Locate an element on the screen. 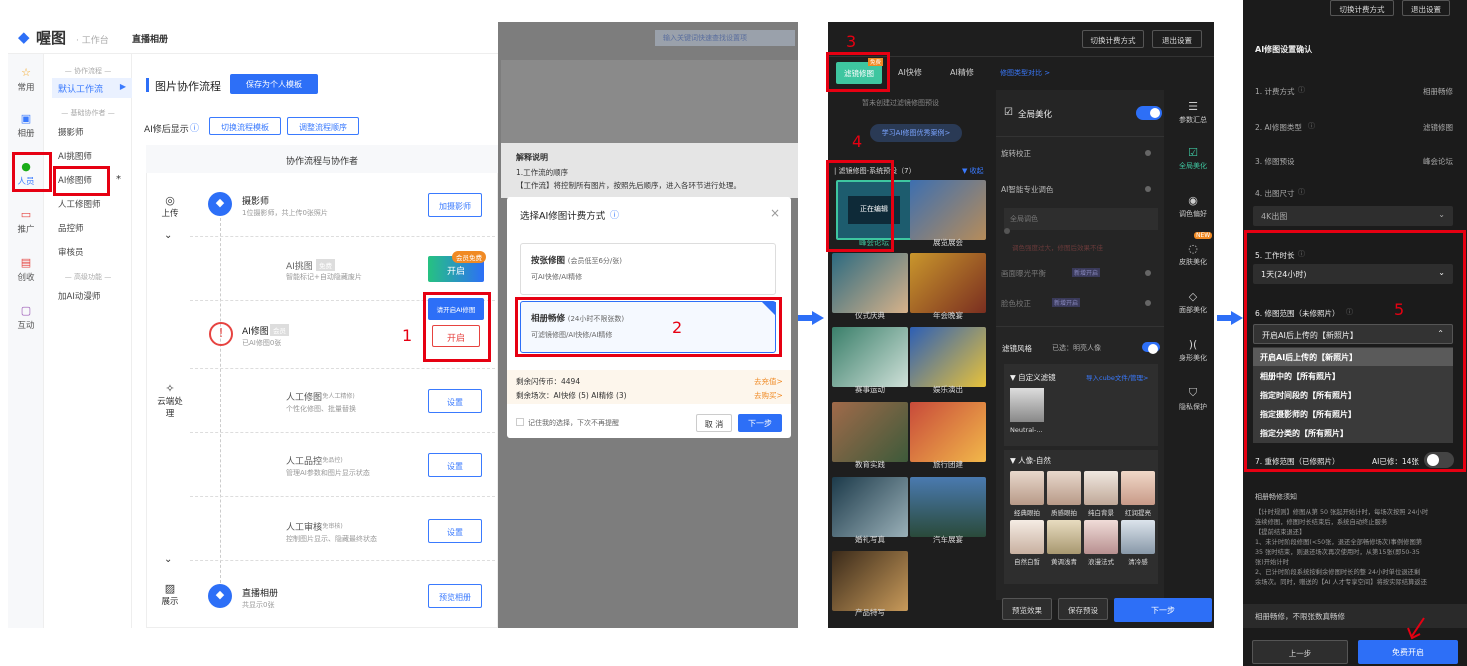 The image size is (1467, 666). nav-album: ▣ 相册 is located at coordinates (26, 125).